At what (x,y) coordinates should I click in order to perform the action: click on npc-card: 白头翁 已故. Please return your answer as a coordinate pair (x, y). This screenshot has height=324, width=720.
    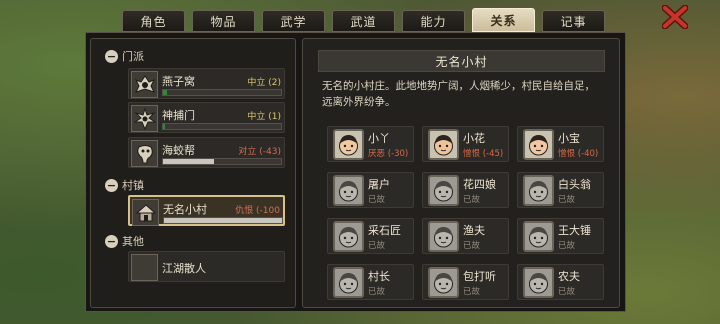
    Looking at the image, I should click on (560, 190).